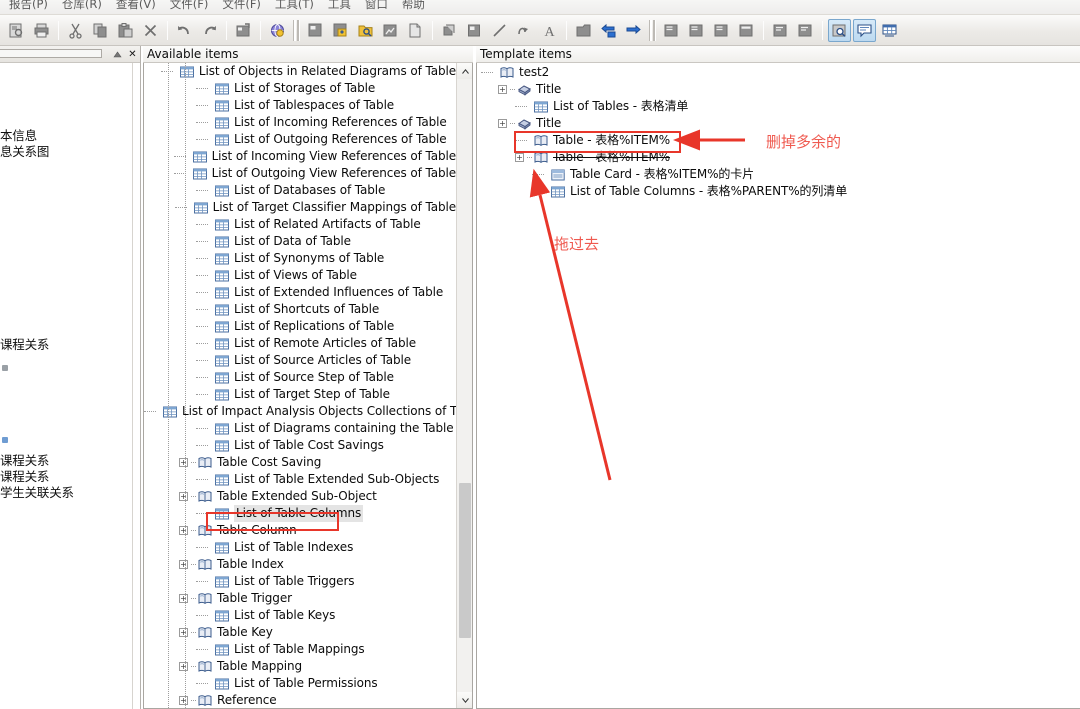 This screenshot has height=709, width=1080. What do you see at coordinates (583, 30) in the screenshot?
I see `package-button` at bounding box center [583, 30].